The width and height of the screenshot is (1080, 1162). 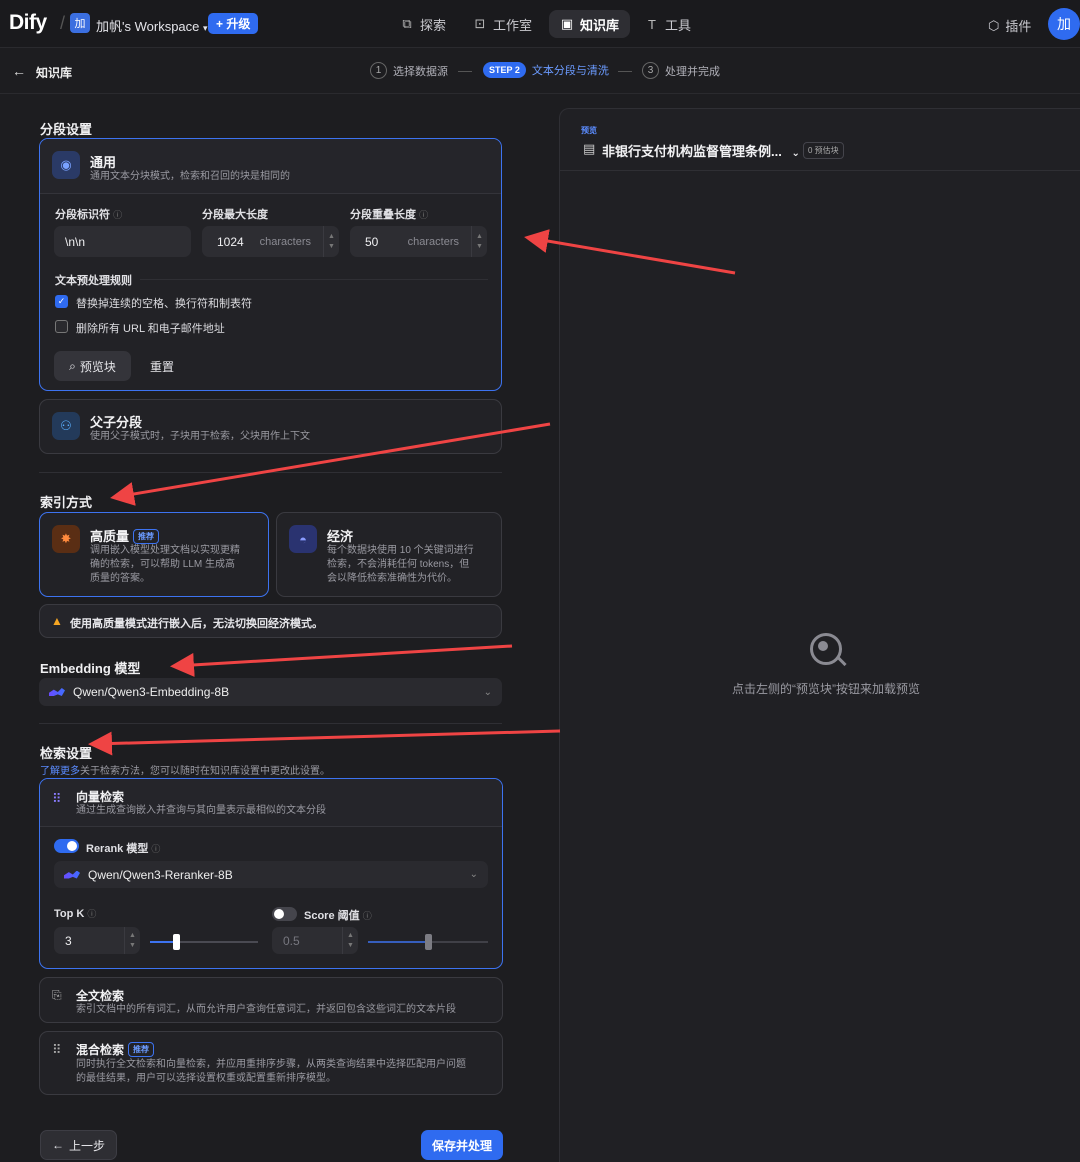 I want to click on rerank-model-select: Qwen/Qwen3-Reranker-8B ⌄, so click(x=271, y=874).